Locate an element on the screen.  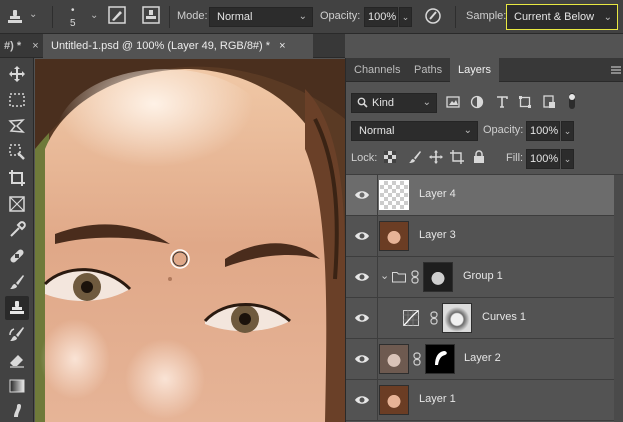
history-brush-tool is located at coordinates (17, 334).